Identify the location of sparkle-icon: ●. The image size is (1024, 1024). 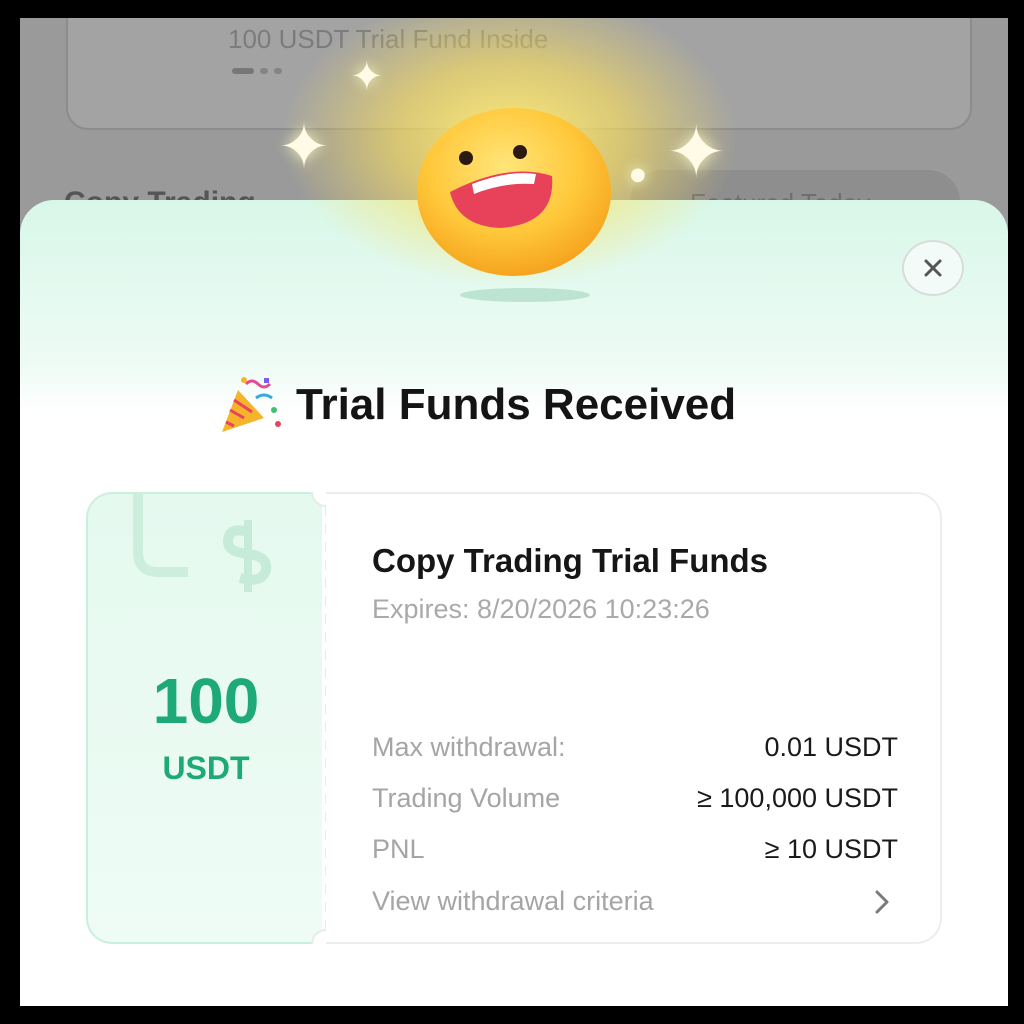
(638, 174).